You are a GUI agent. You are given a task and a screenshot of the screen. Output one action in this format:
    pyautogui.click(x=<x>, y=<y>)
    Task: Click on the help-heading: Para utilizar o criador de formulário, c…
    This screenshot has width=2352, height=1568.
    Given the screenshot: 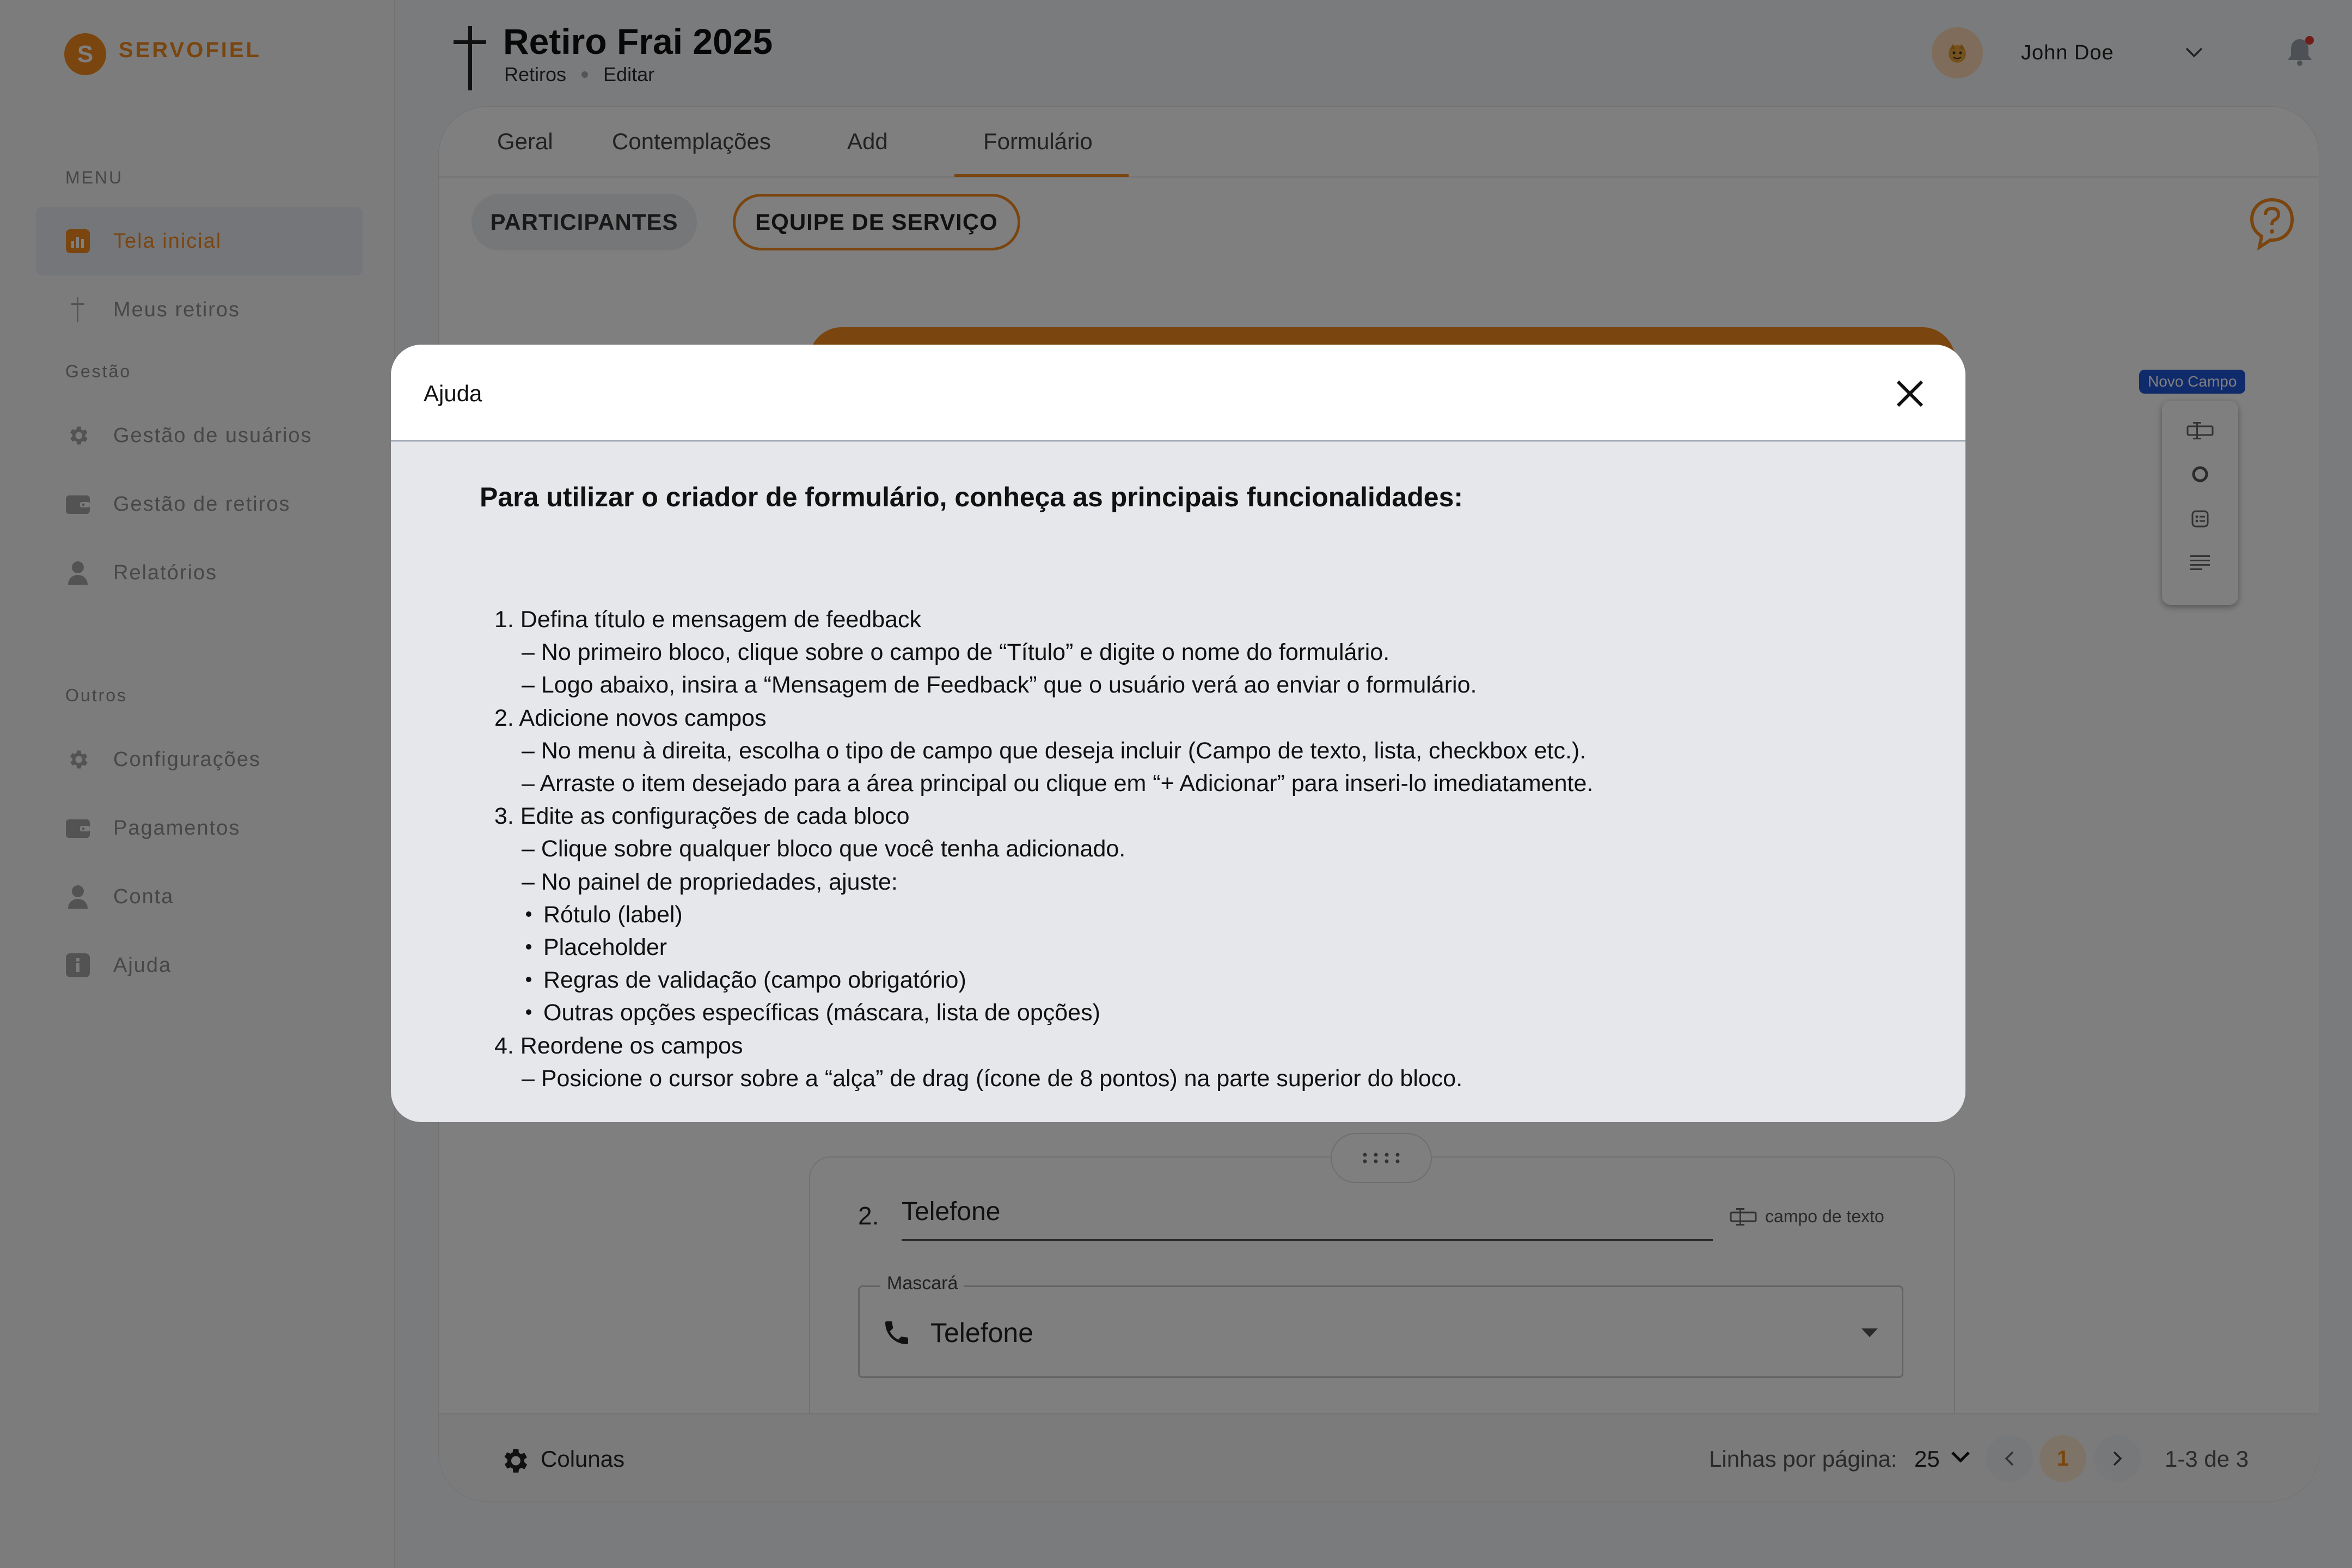 What is the action you would take?
    pyautogui.click(x=971, y=497)
    